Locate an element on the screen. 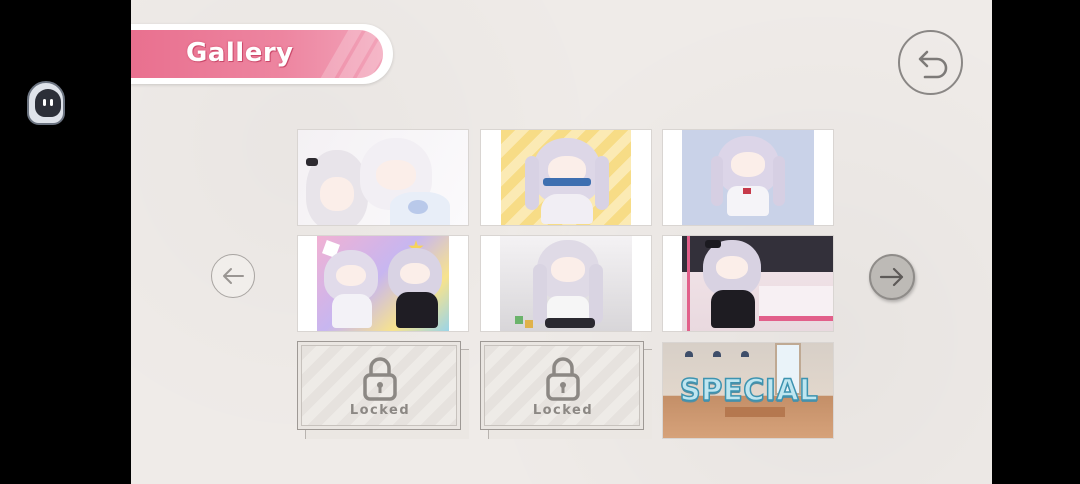  undo-arrow-icon is located at coordinates (932, 64).